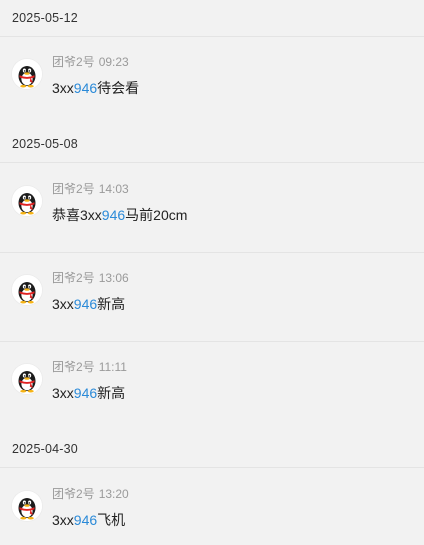 This screenshot has width=424, height=545. Describe the element at coordinates (113, 494) in the screenshot. I see `message-time: 13:20` at that location.